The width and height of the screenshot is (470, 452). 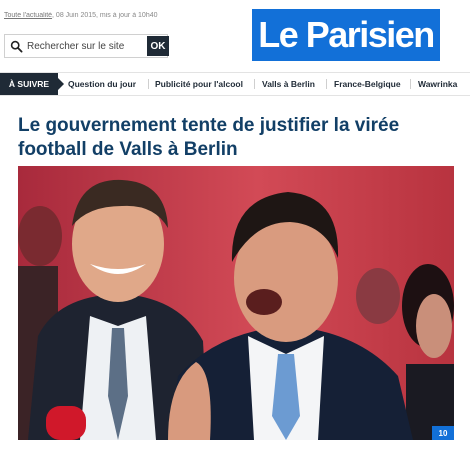 I want to click on nav-highlight-a-suivre: À SUIVRE, so click(x=32, y=84).